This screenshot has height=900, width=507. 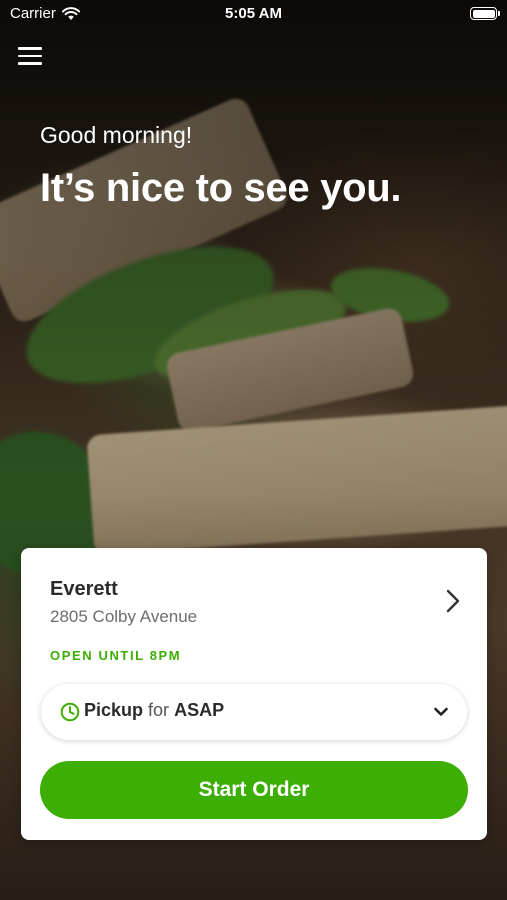 What do you see at coordinates (116, 135) in the screenshot?
I see `greeting: Good morning!` at bounding box center [116, 135].